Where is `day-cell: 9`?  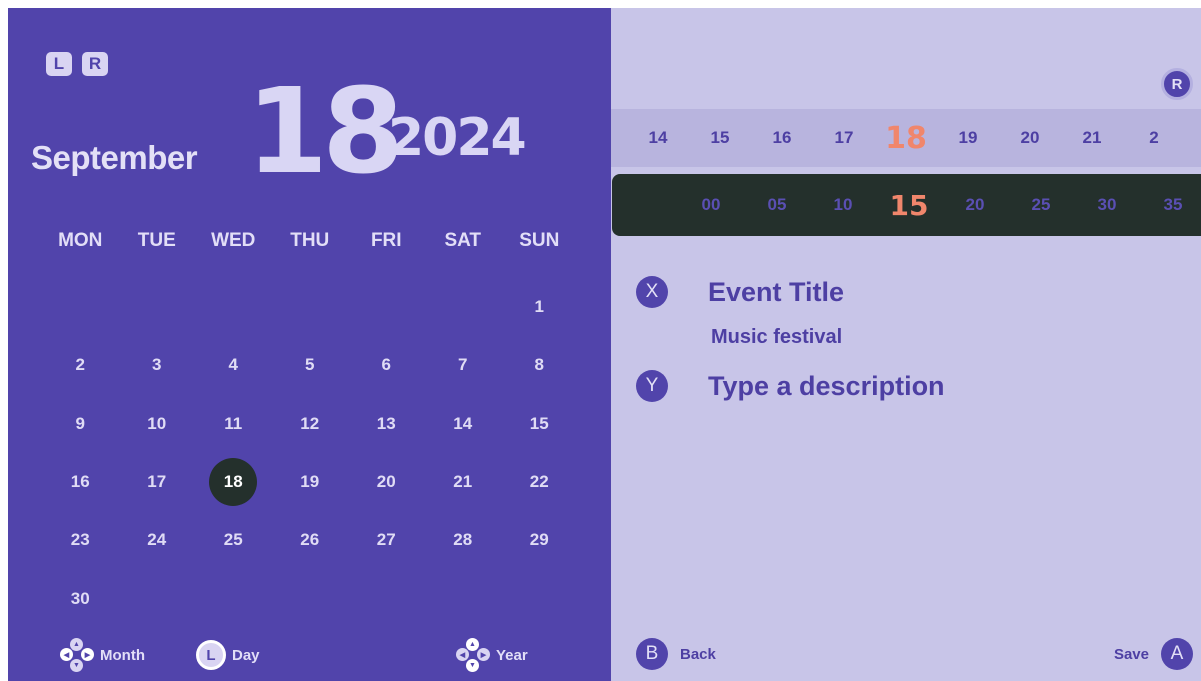 day-cell: 9 is located at coordinates (80, 424).